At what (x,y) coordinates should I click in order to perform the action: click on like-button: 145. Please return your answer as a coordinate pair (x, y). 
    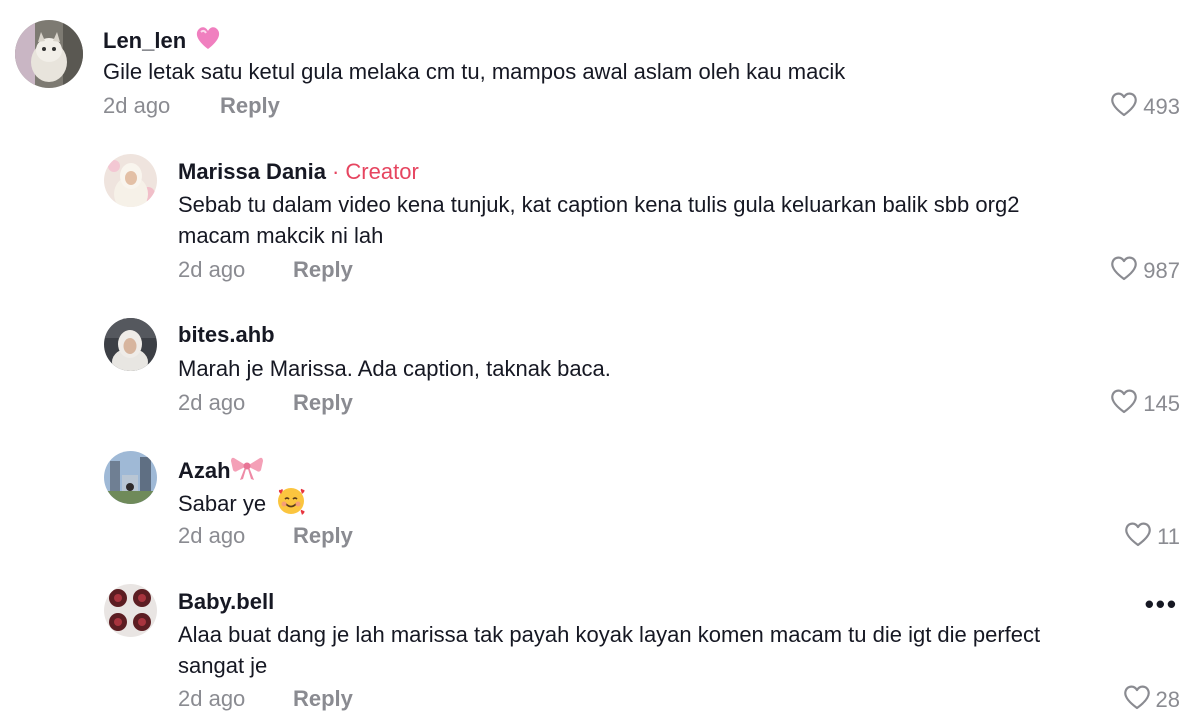
    Looking at the image, I should click on (1144, 404).